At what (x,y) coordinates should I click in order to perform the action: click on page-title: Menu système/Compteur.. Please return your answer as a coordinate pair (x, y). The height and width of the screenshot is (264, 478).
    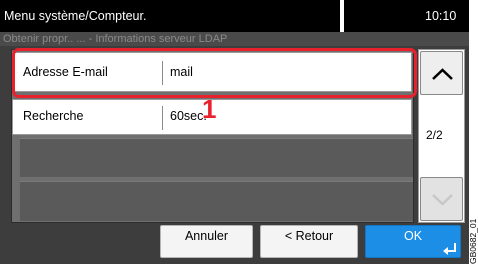
    Looking at the image, I should click on (75, 16).